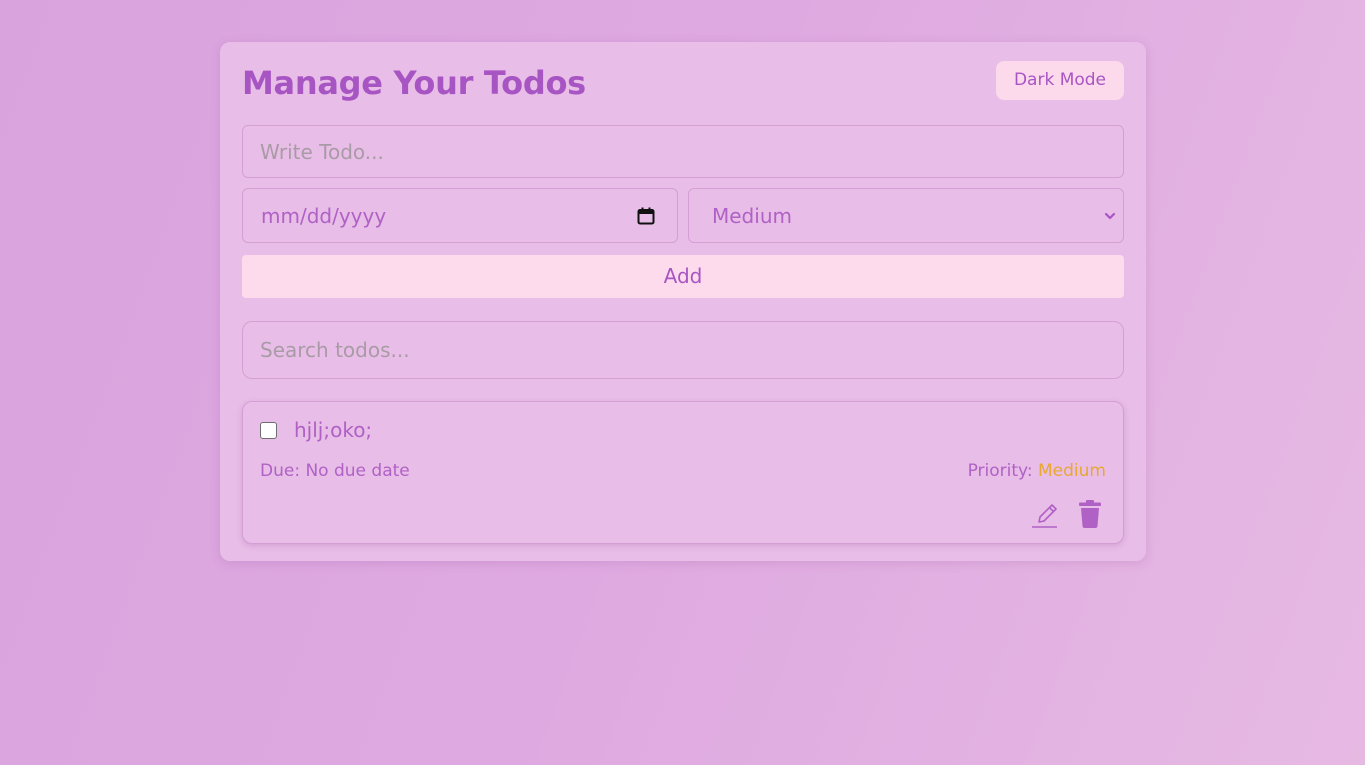  I want to click on due-date-input: mm/dd/yyyy, so click(460, 215).